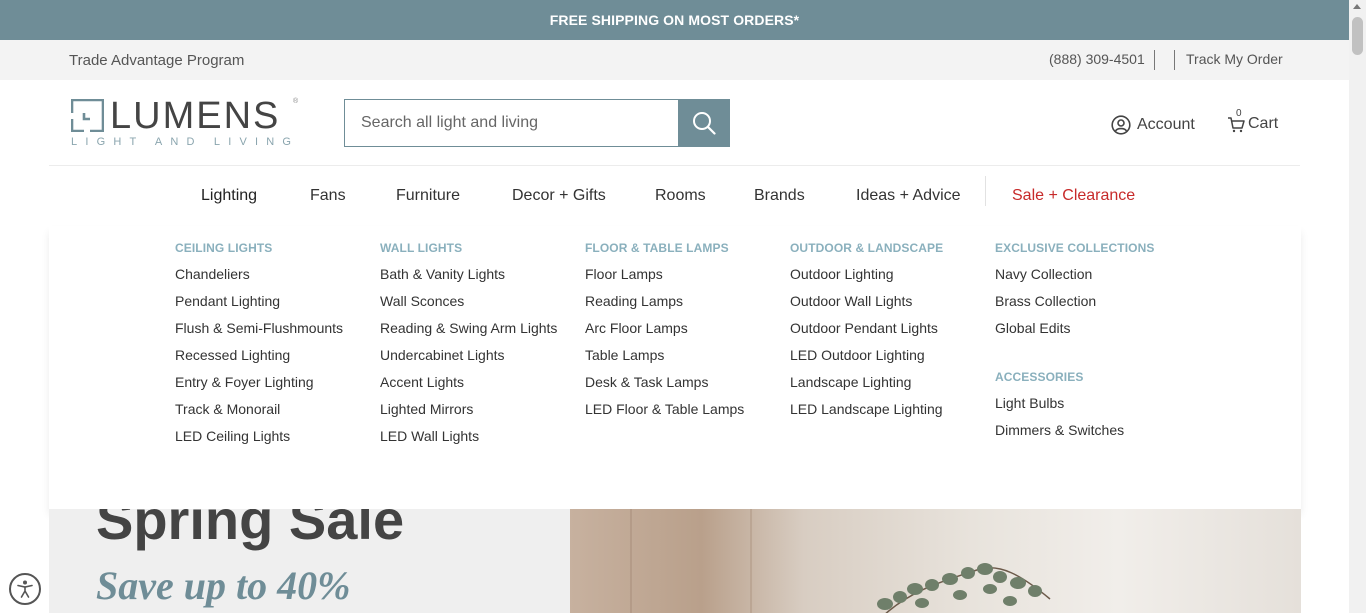  Describe the element at coordinates (866, 414) in the screenshot. I see `mega-link: LED Landscape Lighting` at that location.